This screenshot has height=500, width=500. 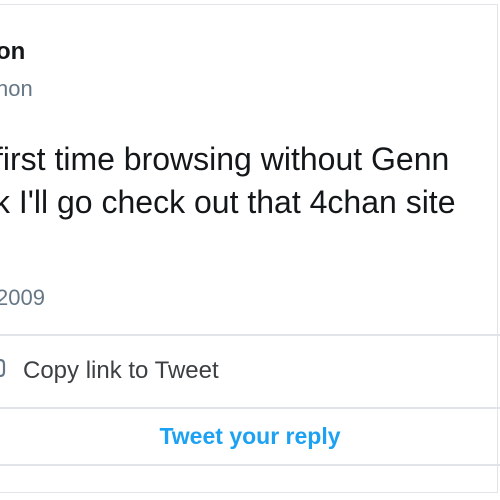 I want to click on link-icon, so click(x=3, y=368).